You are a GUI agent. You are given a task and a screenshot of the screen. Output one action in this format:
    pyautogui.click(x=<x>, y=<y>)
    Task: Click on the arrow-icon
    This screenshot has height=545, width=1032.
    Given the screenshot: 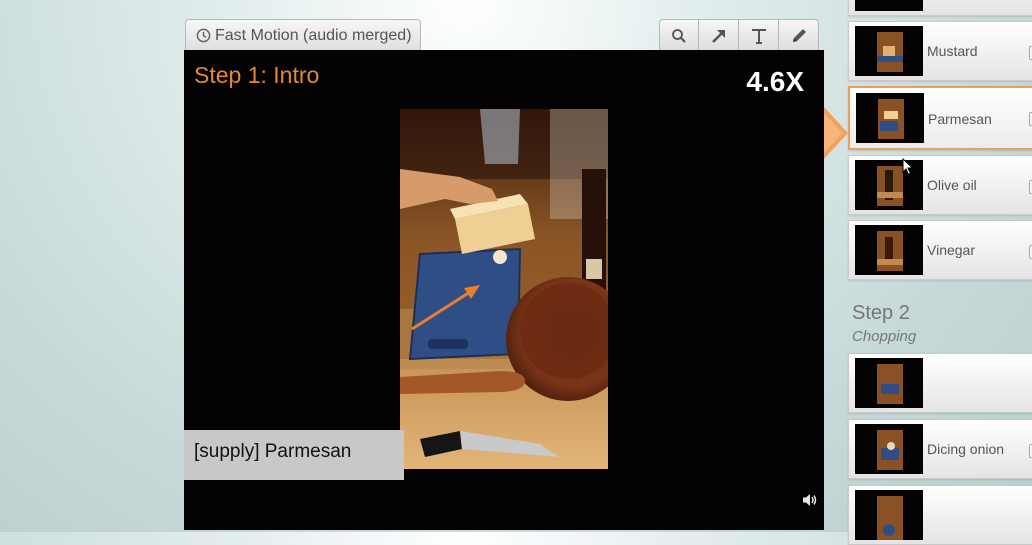 What is the action you would take?
    pyautogui.click(x=718, y=36)
    